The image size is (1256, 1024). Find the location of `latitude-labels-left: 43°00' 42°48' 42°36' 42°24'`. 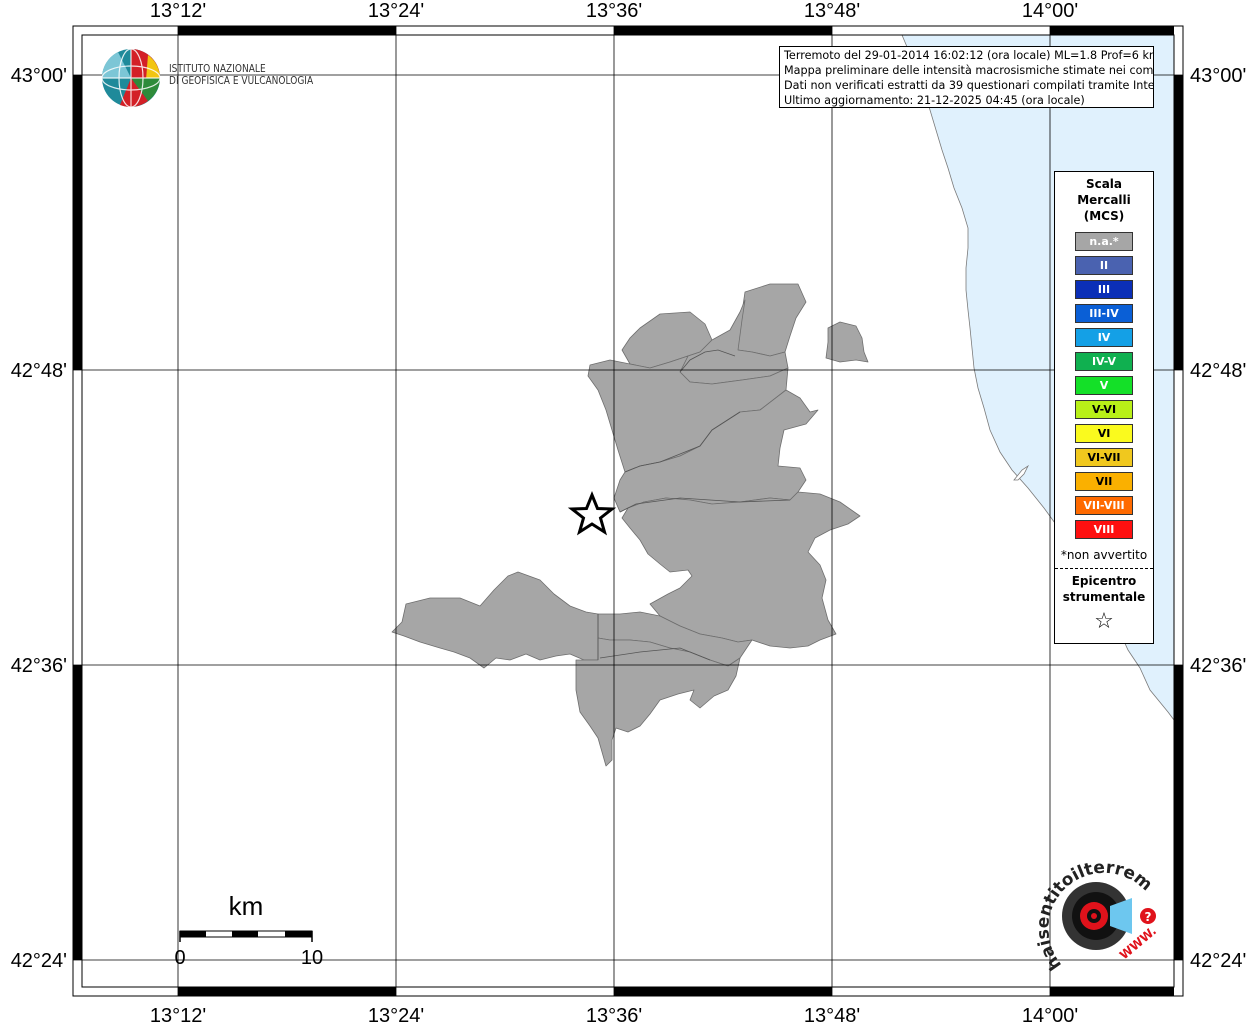

latitude-labels-left: 43°00' 42°48' 42°36' 42°24' is located at coordinates (39, 518).